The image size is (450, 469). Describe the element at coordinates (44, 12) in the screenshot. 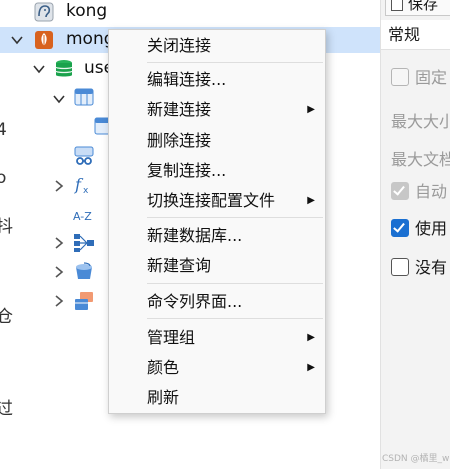

I see `postgresql-elephant-icon` at that location.